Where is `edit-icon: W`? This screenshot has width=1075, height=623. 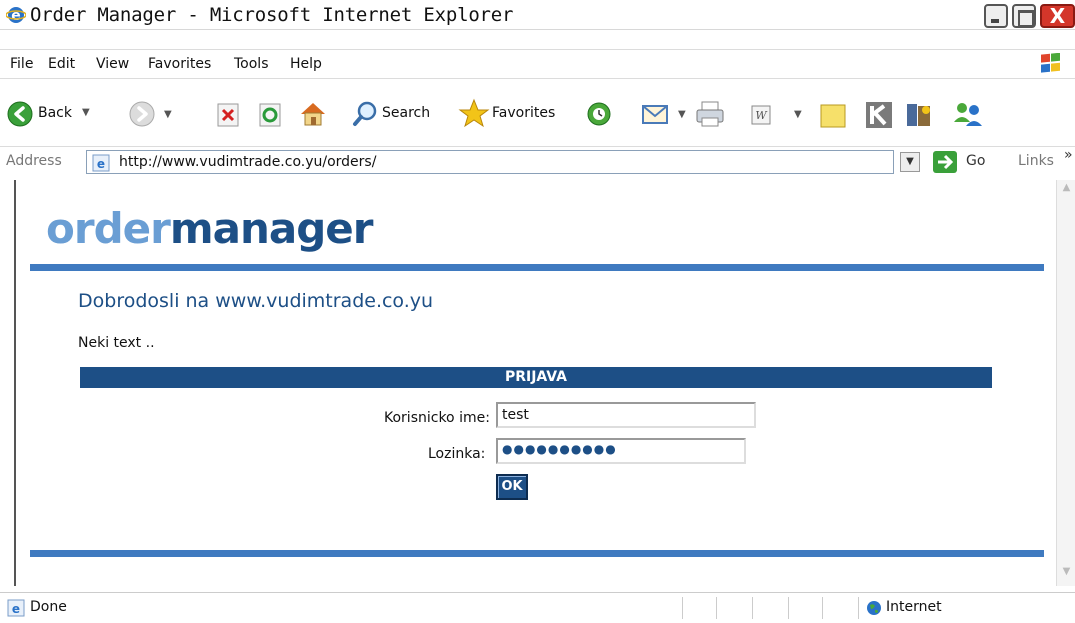 edit-icon: W is located at coordinates (763, 115).